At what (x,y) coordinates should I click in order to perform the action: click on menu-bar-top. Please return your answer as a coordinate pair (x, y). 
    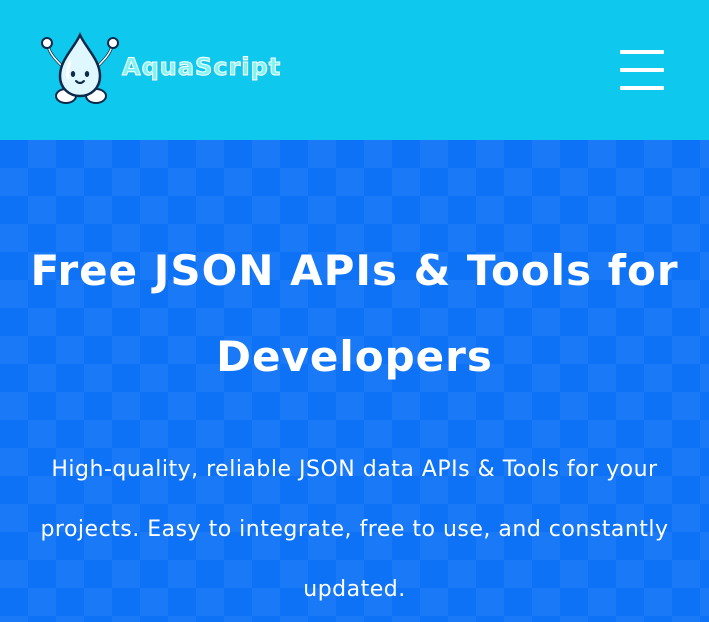
    Looking at the image, I should click on (642, 52).